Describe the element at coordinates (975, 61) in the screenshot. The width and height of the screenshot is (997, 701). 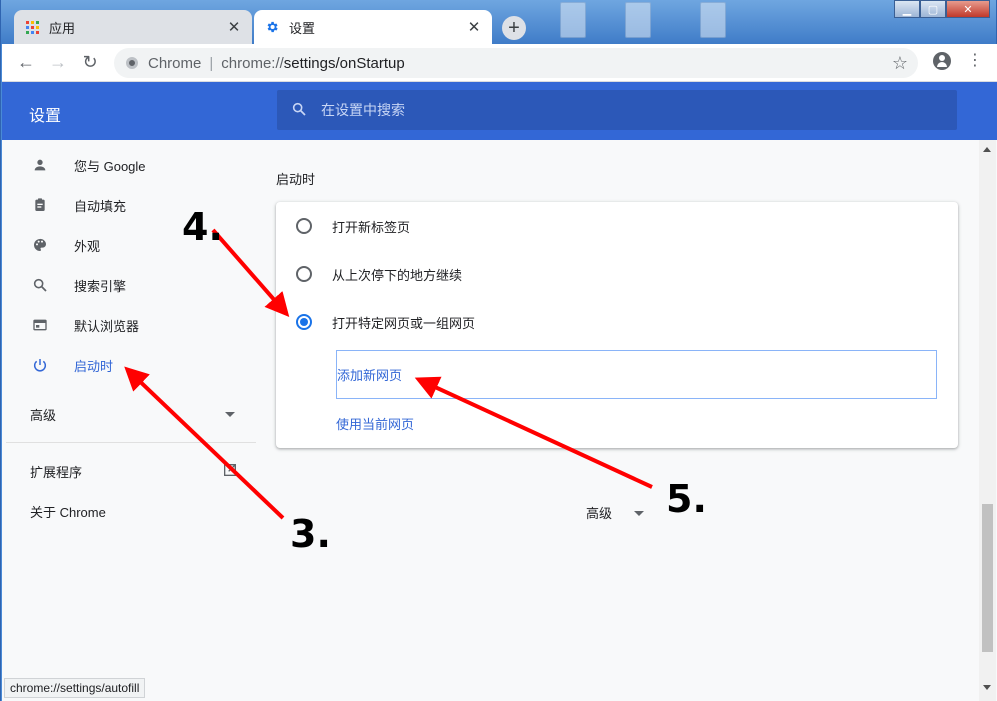
I see `menu-dots-icon: ⋮` at that location.